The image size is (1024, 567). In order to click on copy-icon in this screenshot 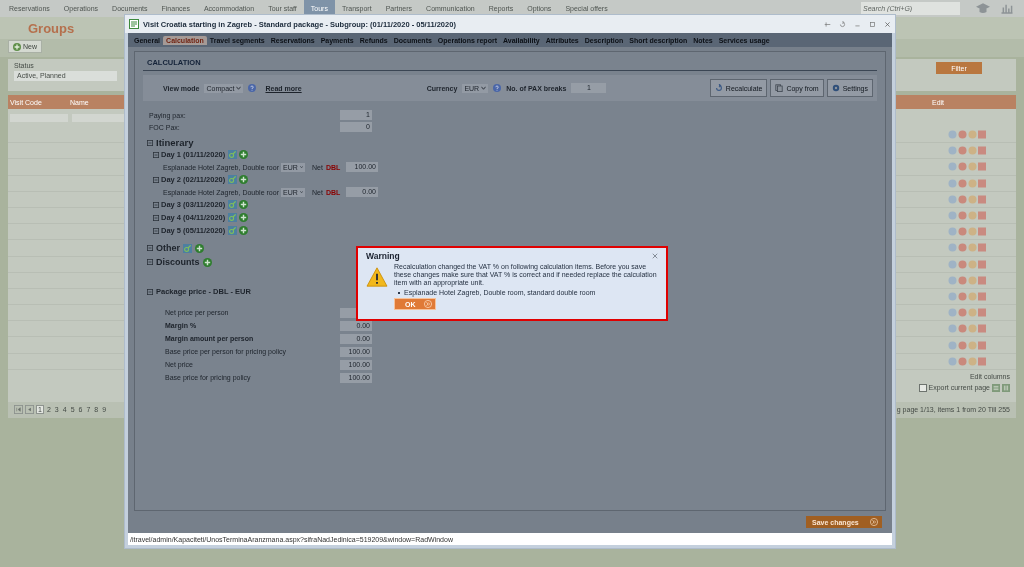, I will do `click(779, 88)`.